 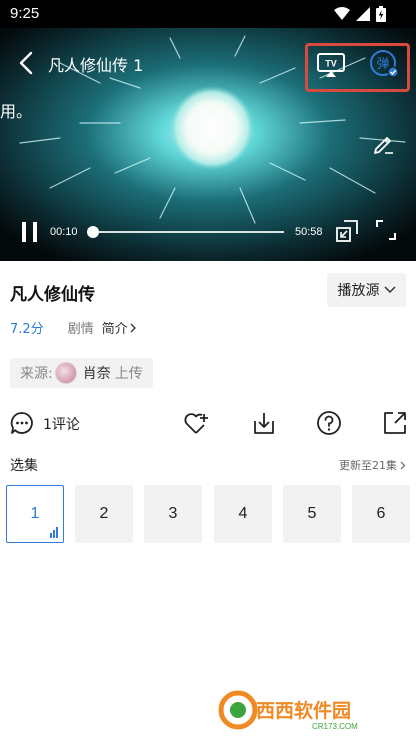 I want to click on progress-thumb, so click(x=92, y=232).